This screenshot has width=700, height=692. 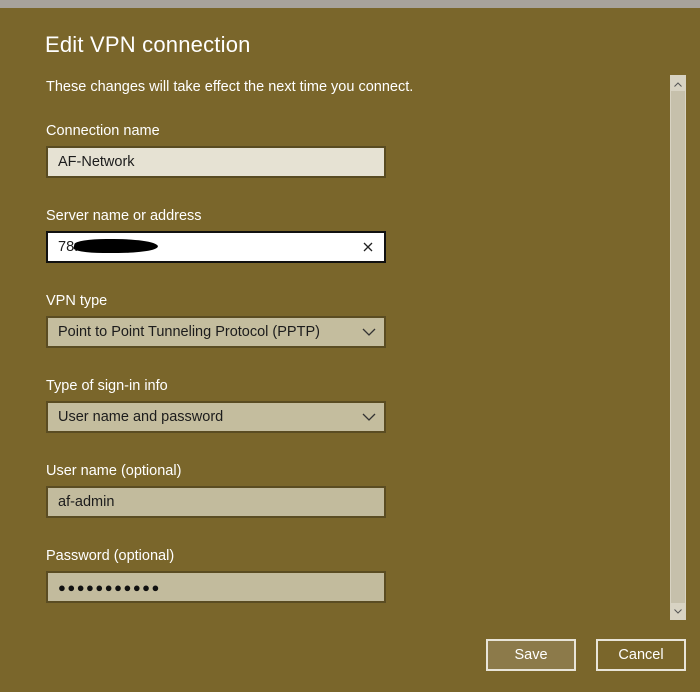 I want to click on connection-name-value: AF-Network, so click(x=96, y=162).